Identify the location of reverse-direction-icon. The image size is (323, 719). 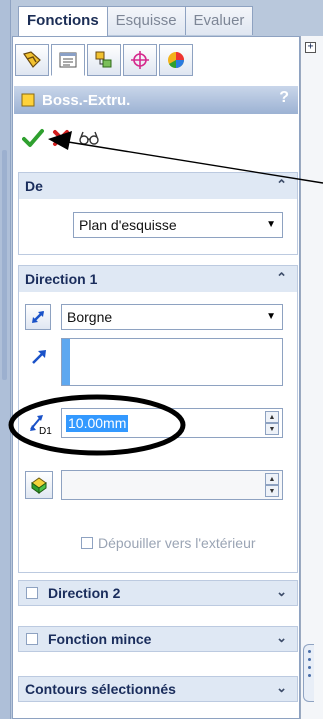
(38, 317).